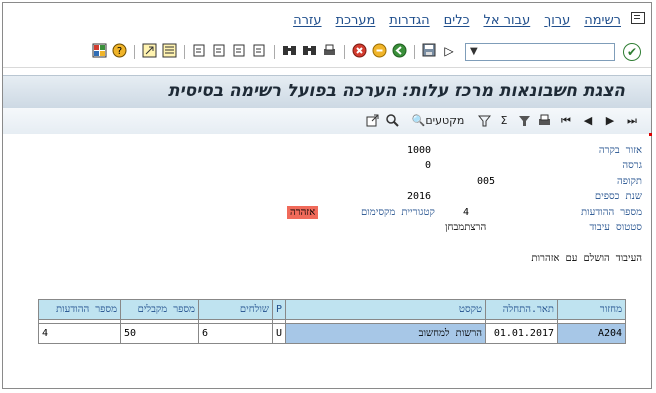  Describe the element at coordinates (149, 51) in the screenshot. I see `shortcut-icon` at that location.